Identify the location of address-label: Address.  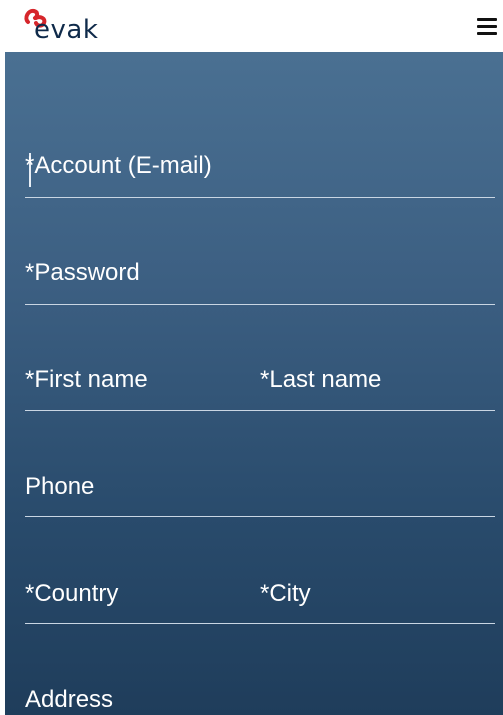
(69, 699).